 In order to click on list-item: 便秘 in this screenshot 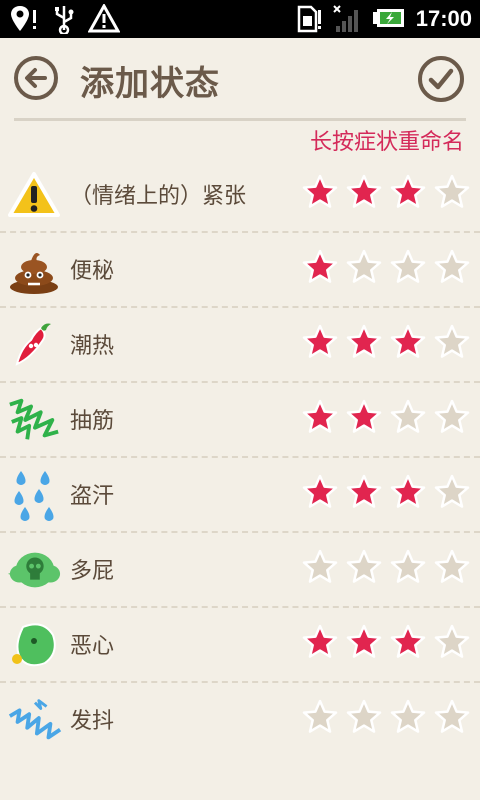, I will do `click(240, 270)`.